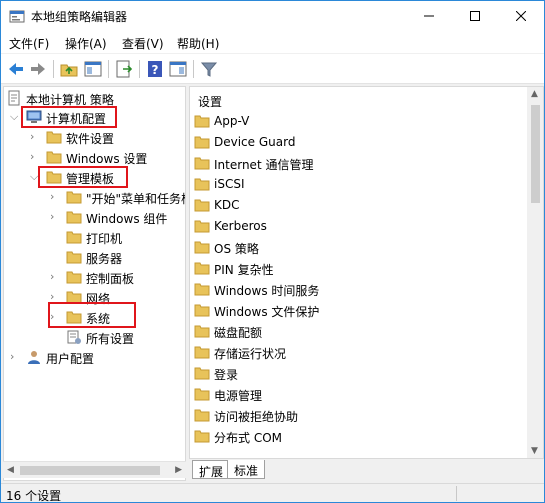 The image size is (545, 503). I want to click on scroll-down-icon: ▼, so click(534, 451).